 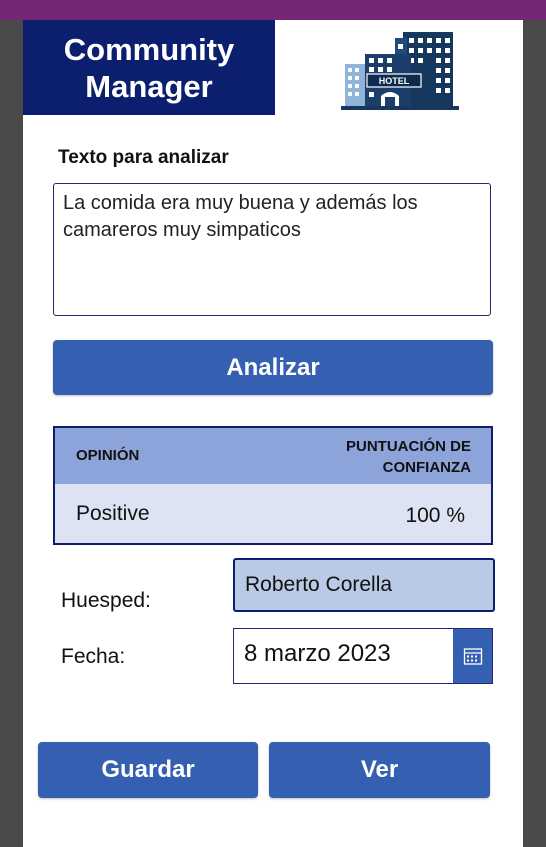 What do you see at coordinates (400, 71) in the screenshot?
I see `hotel-building-icon: HOTEL` at bounding box center [400, 71].